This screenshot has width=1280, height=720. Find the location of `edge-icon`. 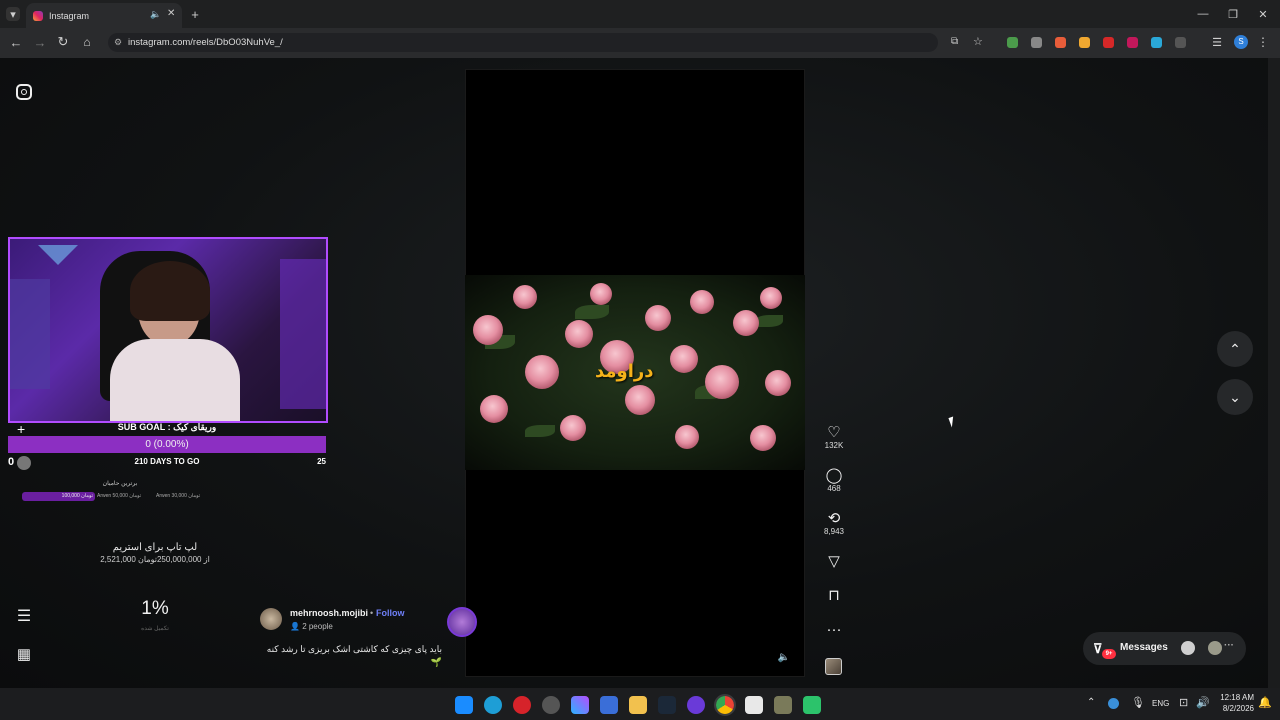

edge-icon is located at coordinates (493, 705).